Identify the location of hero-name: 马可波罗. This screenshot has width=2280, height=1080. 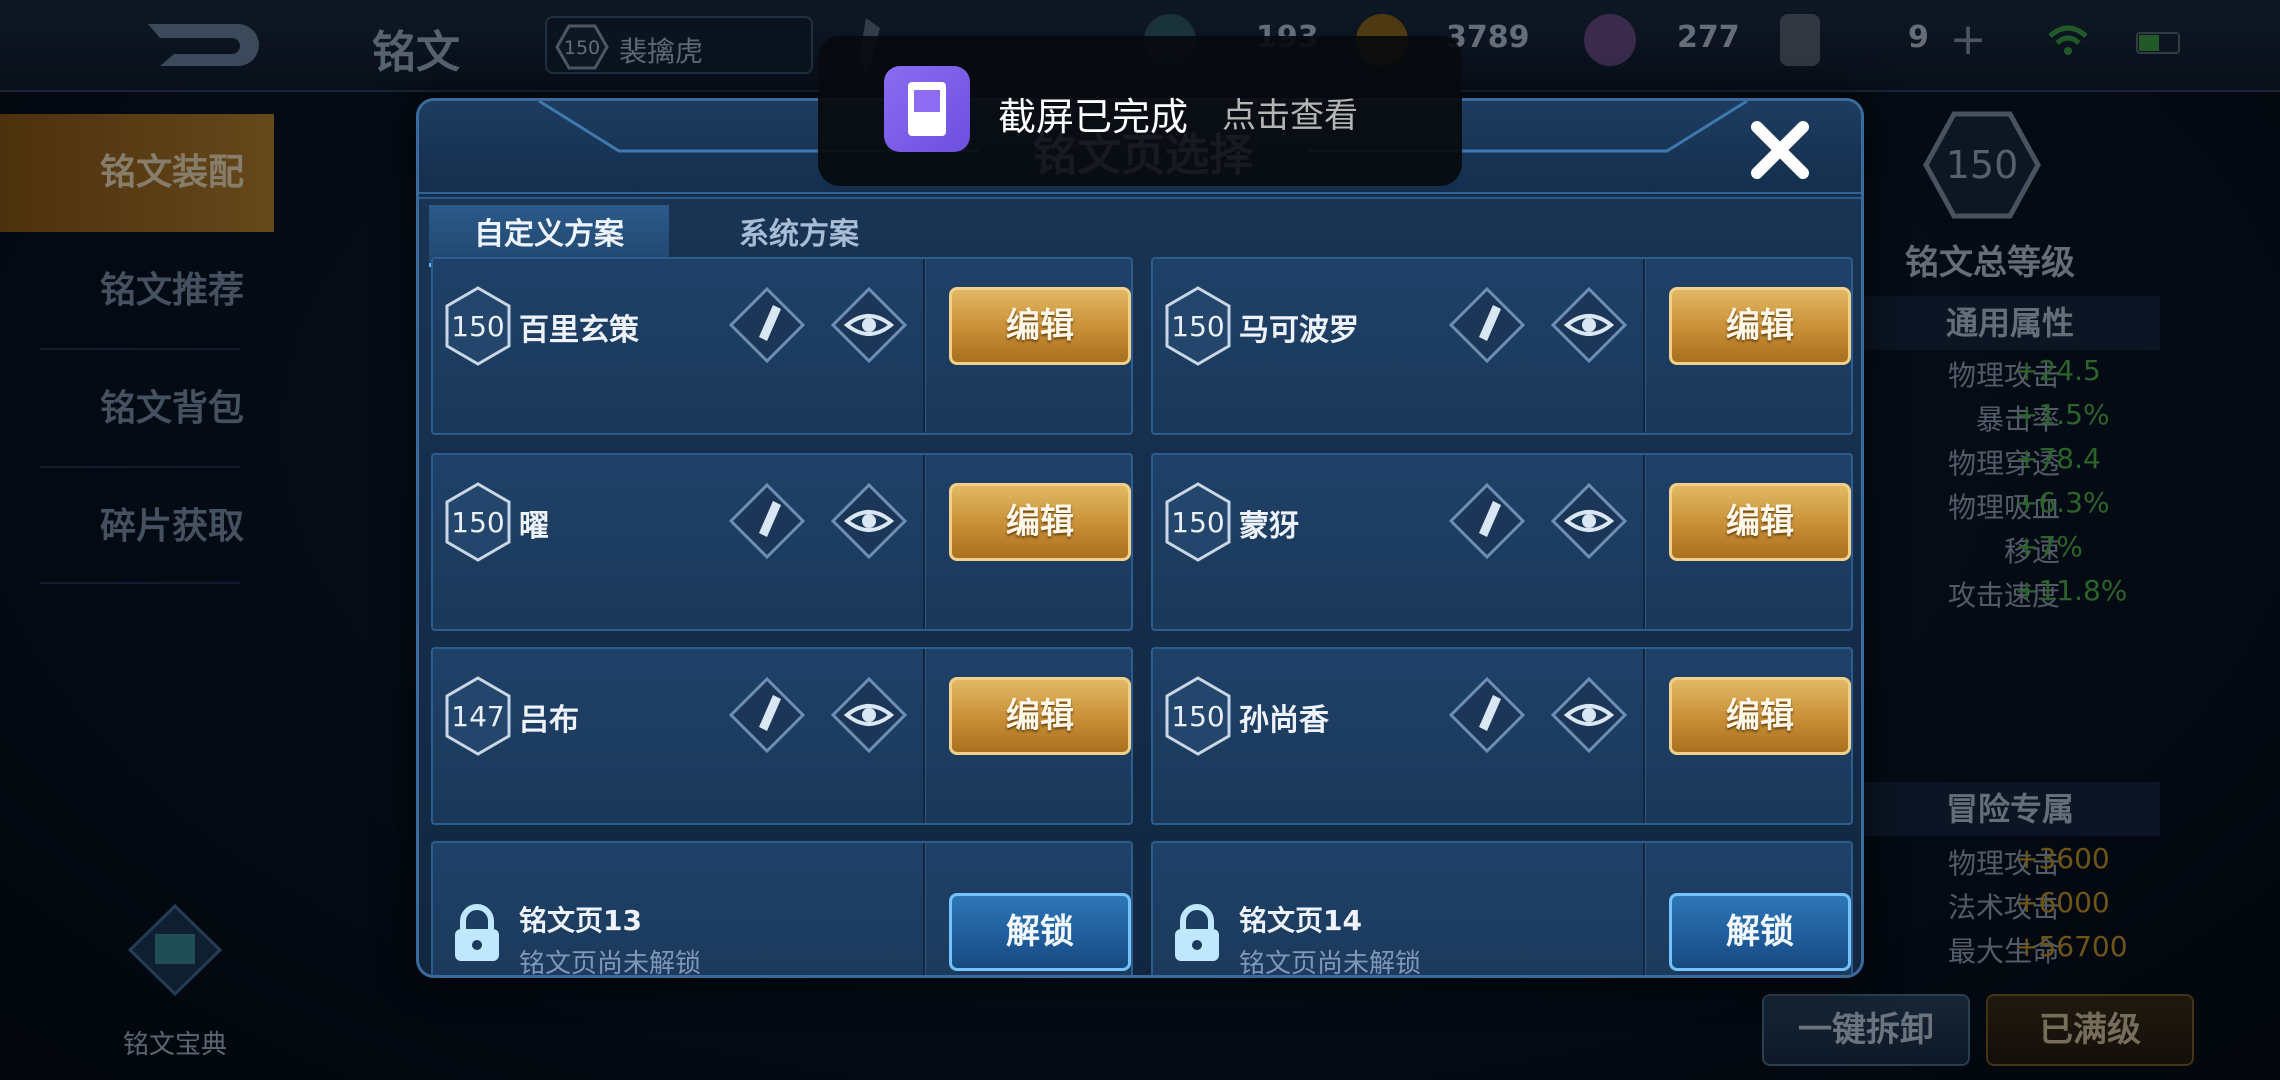
(1299, 330).